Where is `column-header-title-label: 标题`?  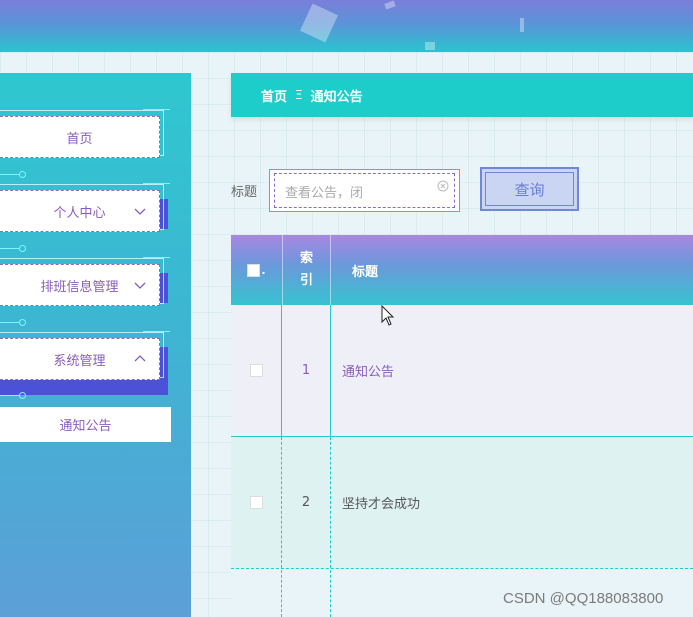
column-header-title-label: 标题 is located at coordinates (365, 272).